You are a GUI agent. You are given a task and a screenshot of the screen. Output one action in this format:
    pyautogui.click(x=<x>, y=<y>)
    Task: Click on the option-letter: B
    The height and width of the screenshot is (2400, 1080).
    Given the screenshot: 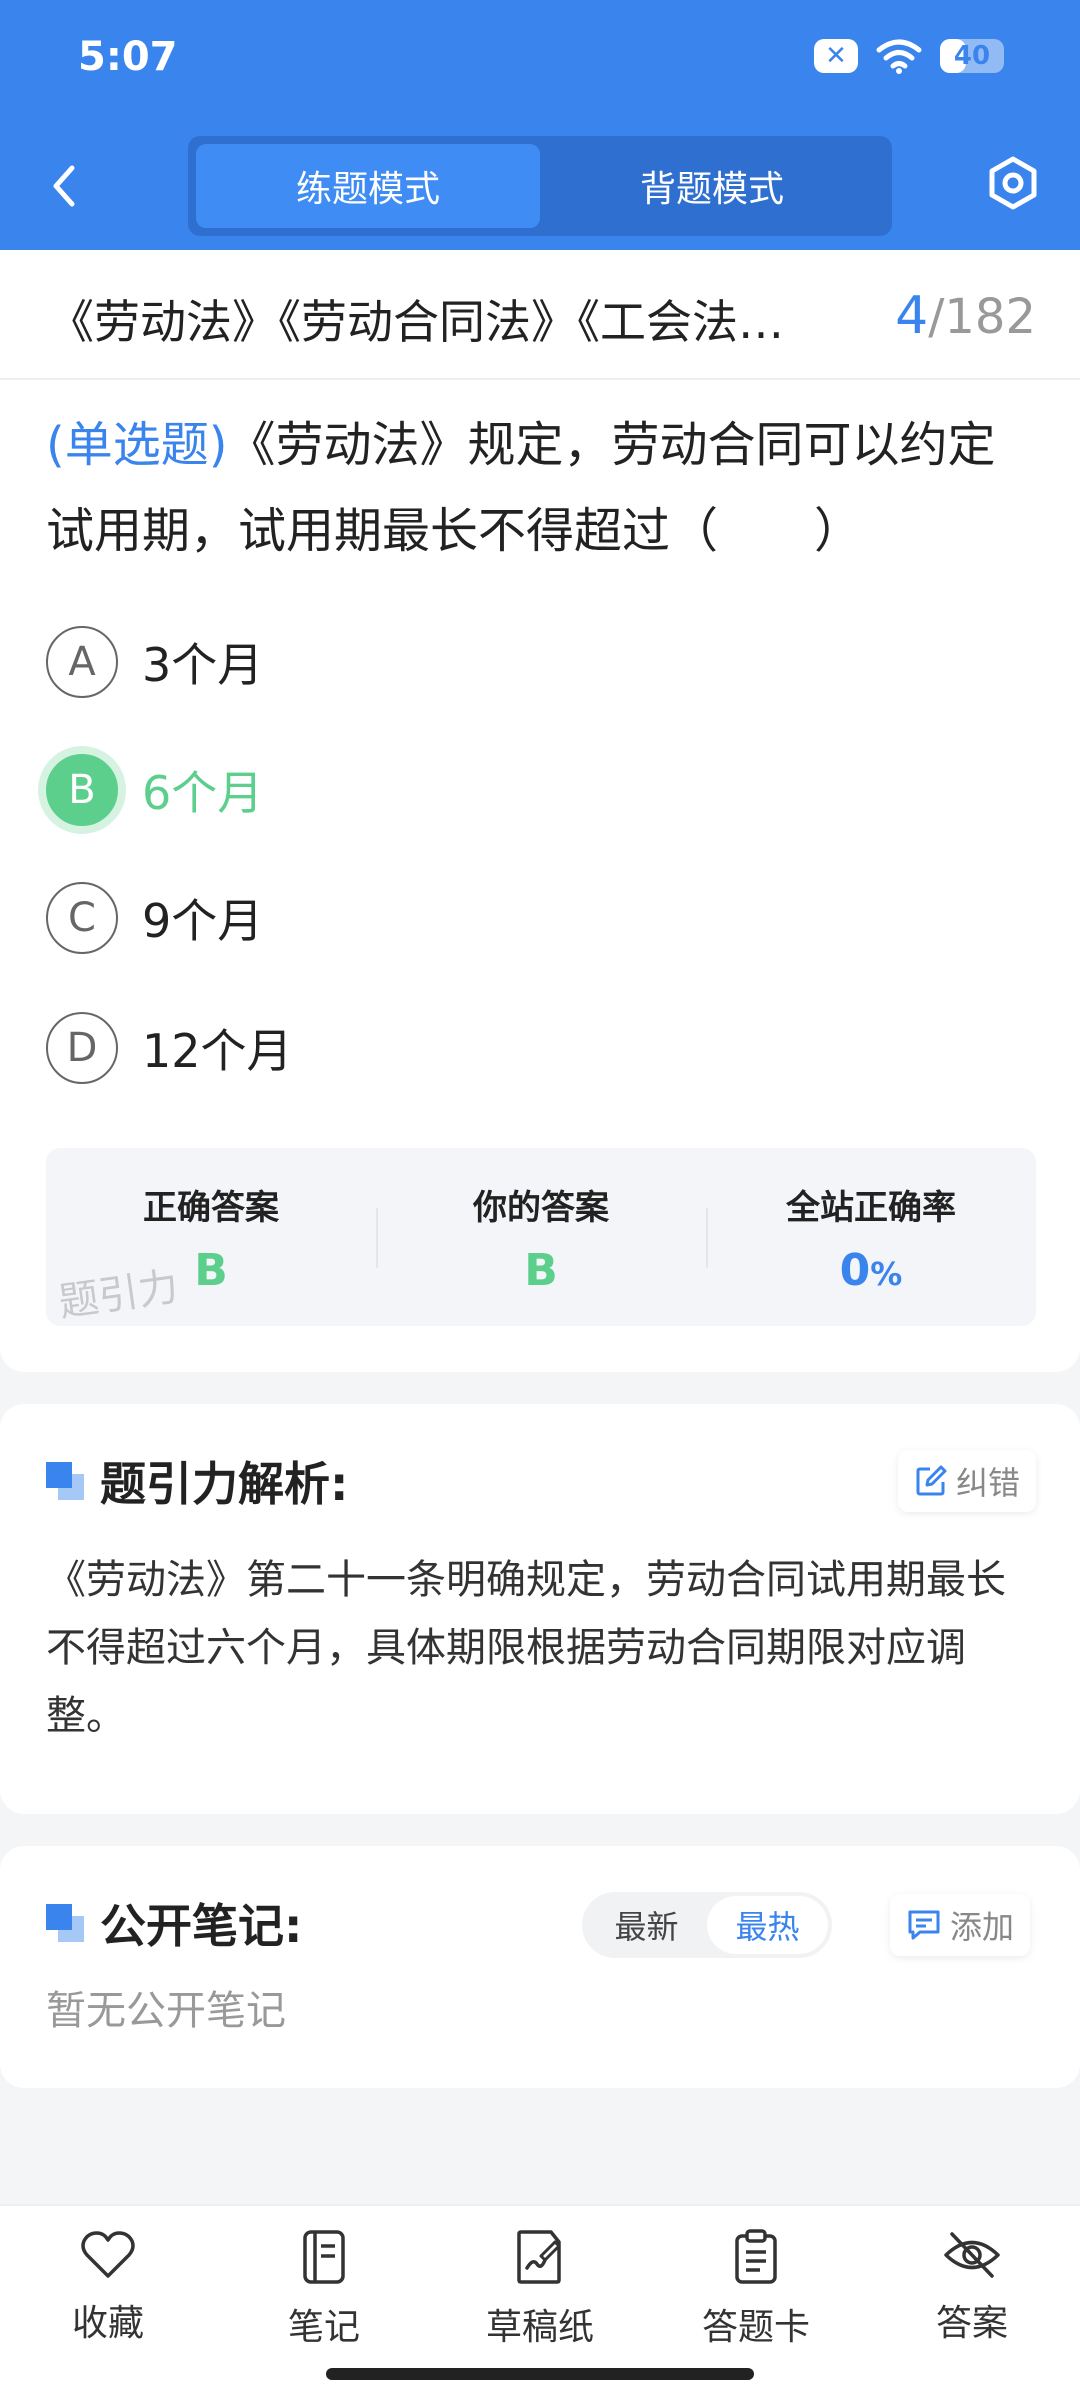 What is the action you would take?
    pyautogui.click(x=82, y=790)
    